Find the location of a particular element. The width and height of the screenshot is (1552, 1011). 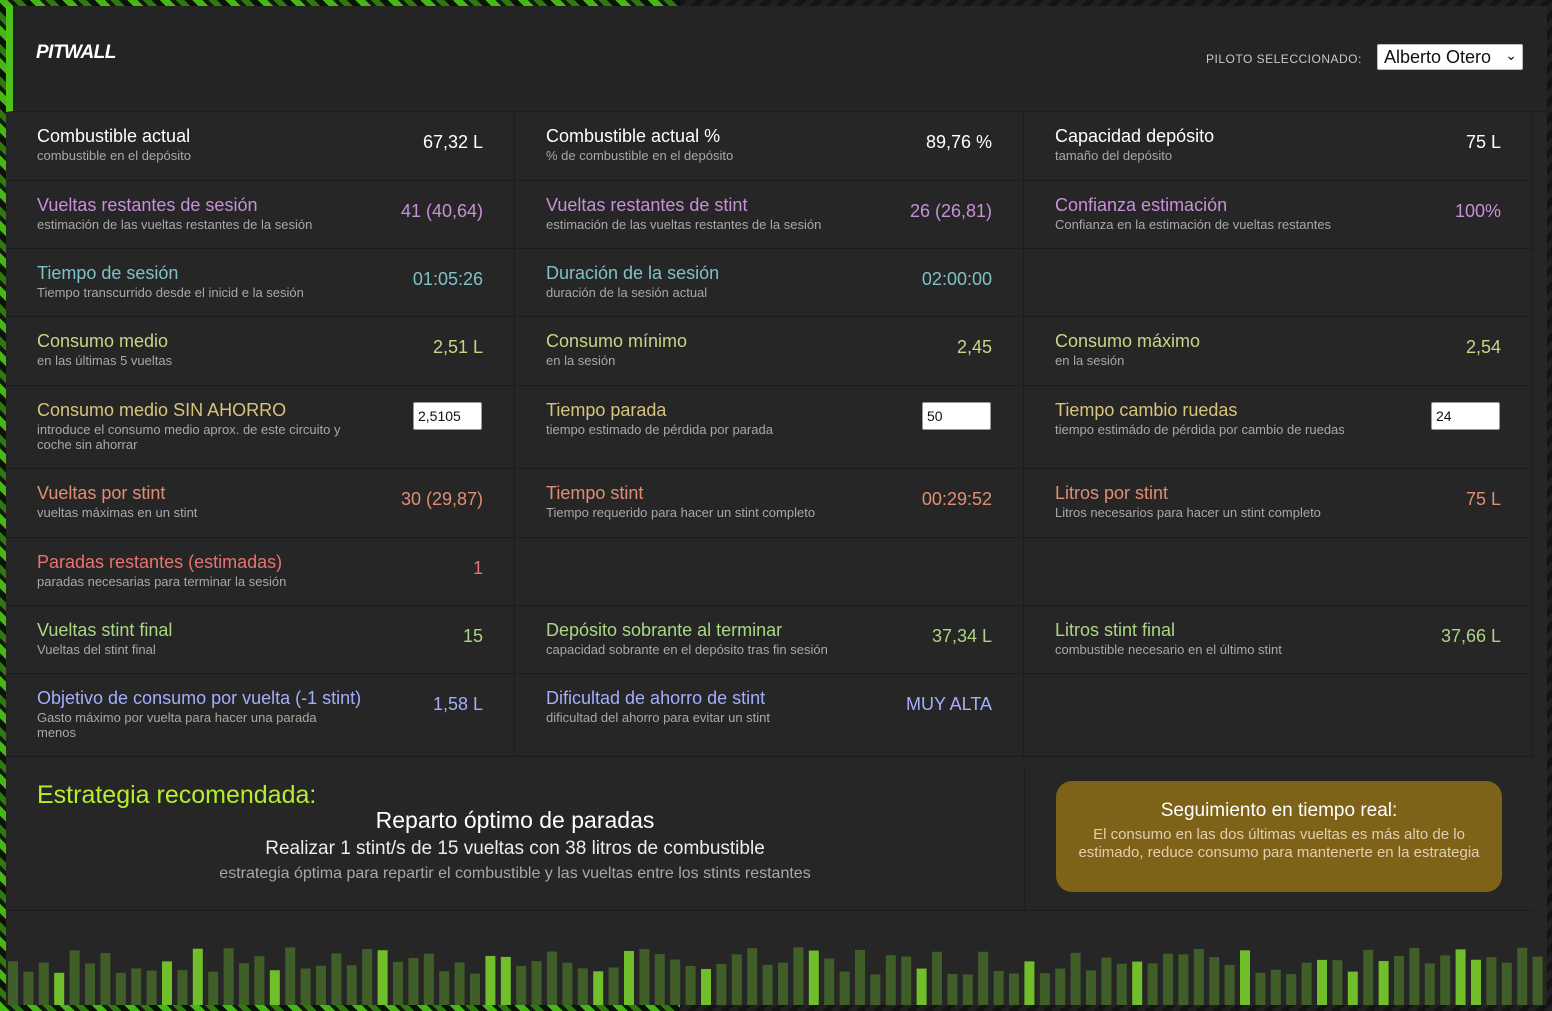

metric-label: Combustible actual % is located at coordinates (633, 136).